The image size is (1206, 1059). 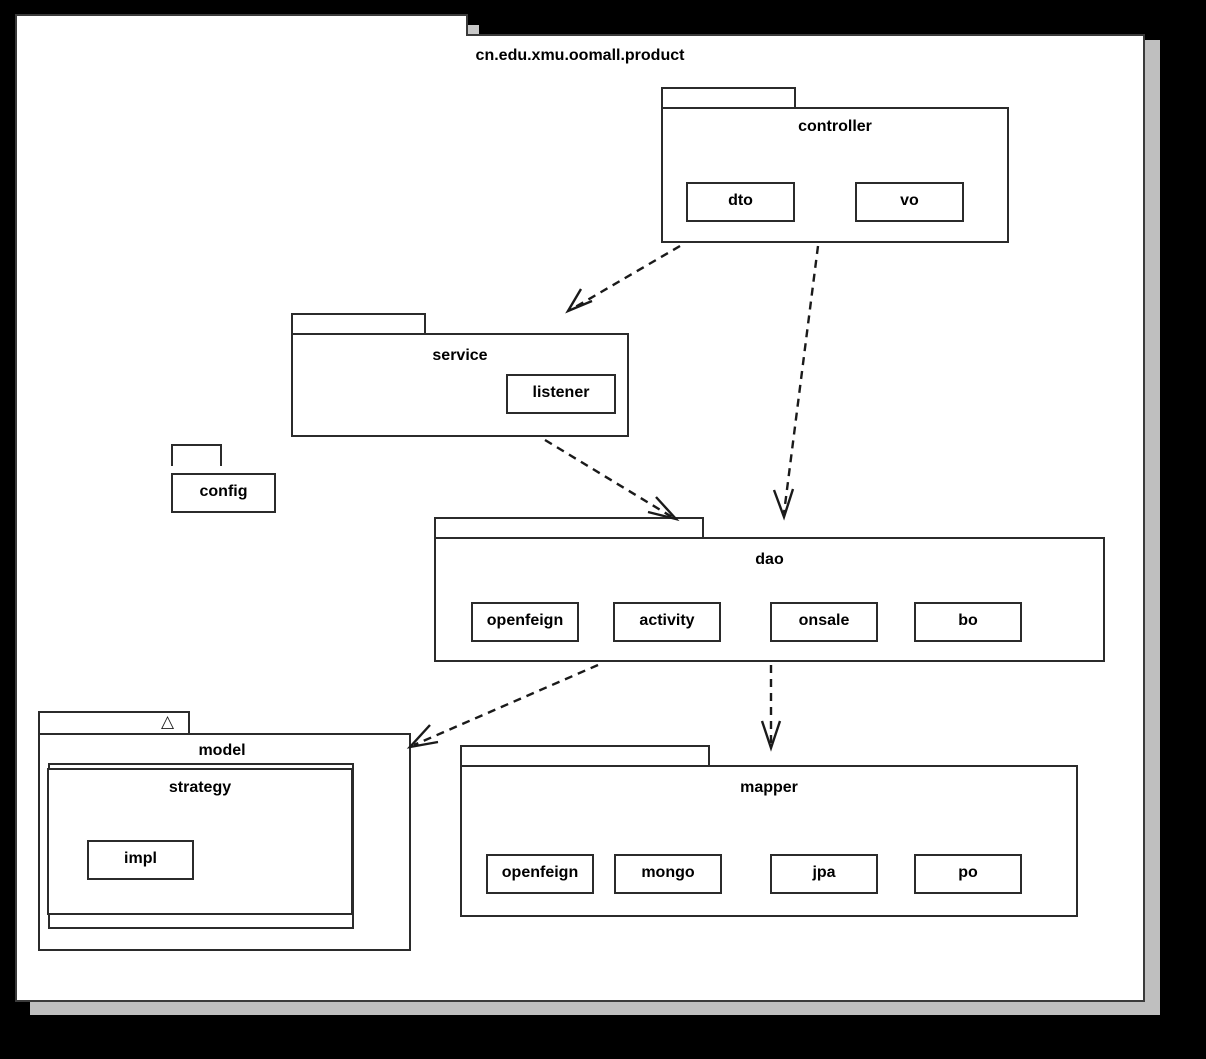 What do you see at coordinates (769, 599) in the screenshot?
I see `dao-body` at bounding box center [769, 599].